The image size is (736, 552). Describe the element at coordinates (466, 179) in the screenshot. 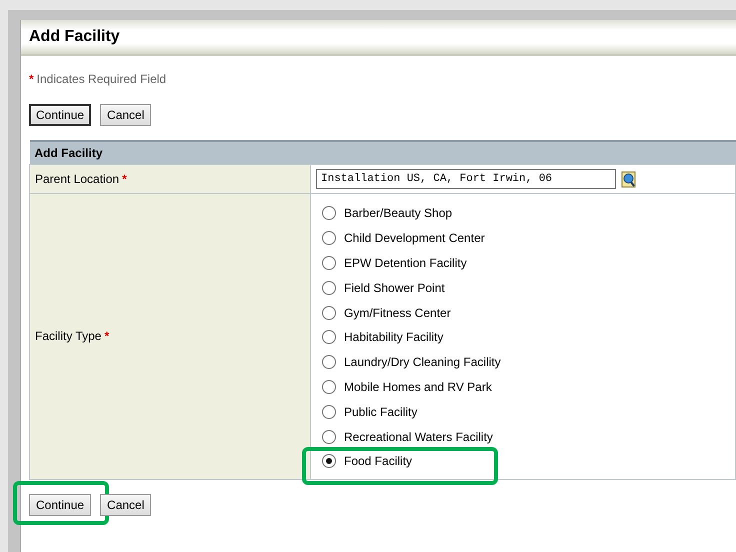

I see `parent-location-field: Installation US, CA, Fort Irwin, 06` at that location.